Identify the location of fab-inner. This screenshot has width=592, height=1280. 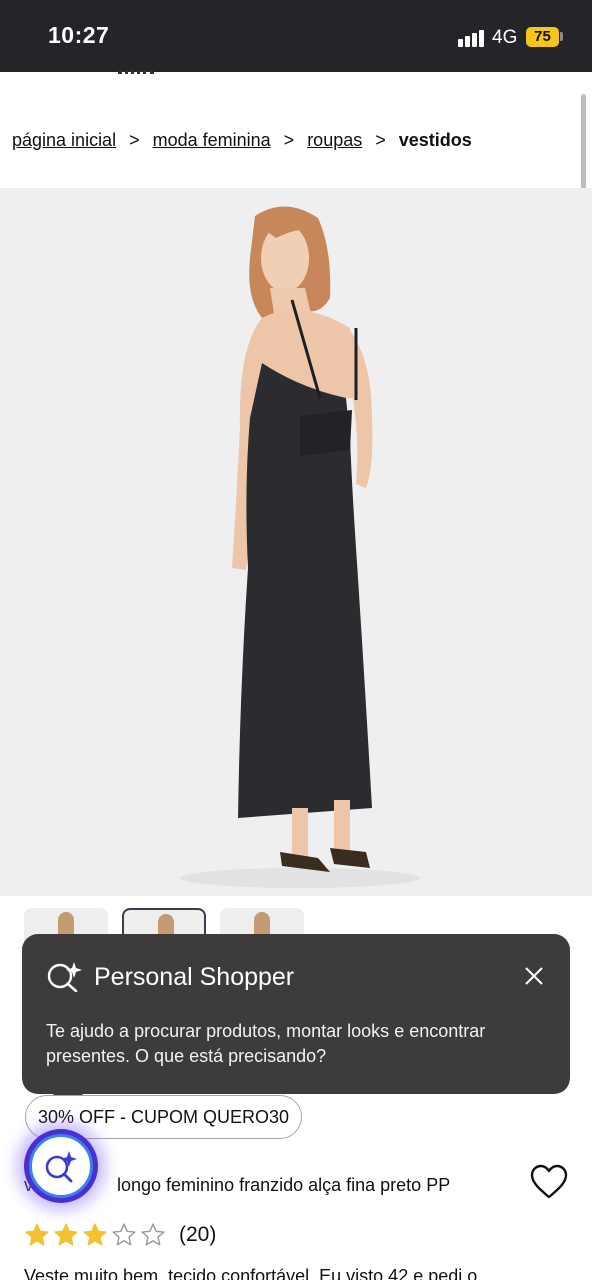
(61, 1166).